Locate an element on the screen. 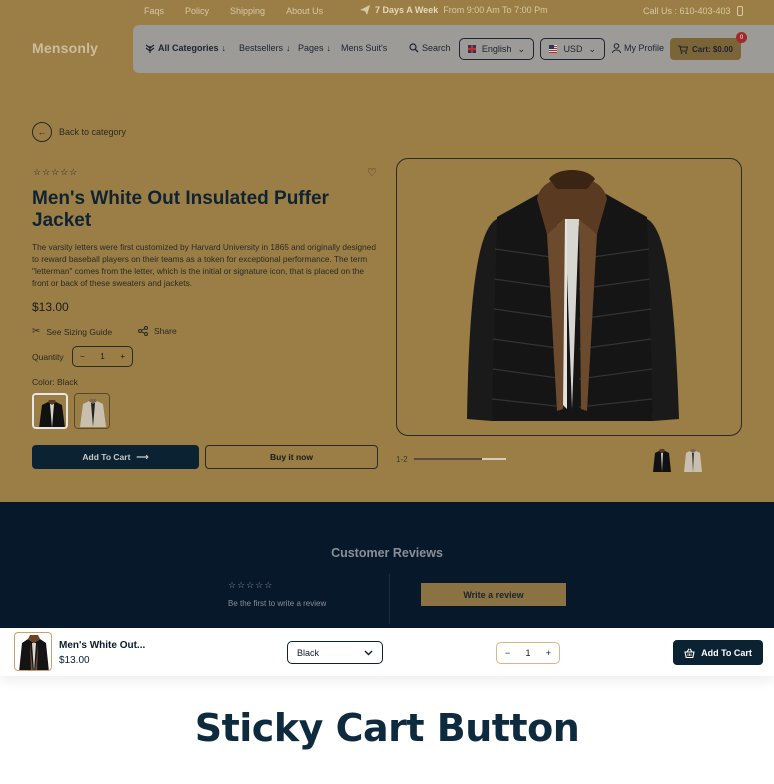  quantity-label: Quantity is located at coordinates (48, 357).